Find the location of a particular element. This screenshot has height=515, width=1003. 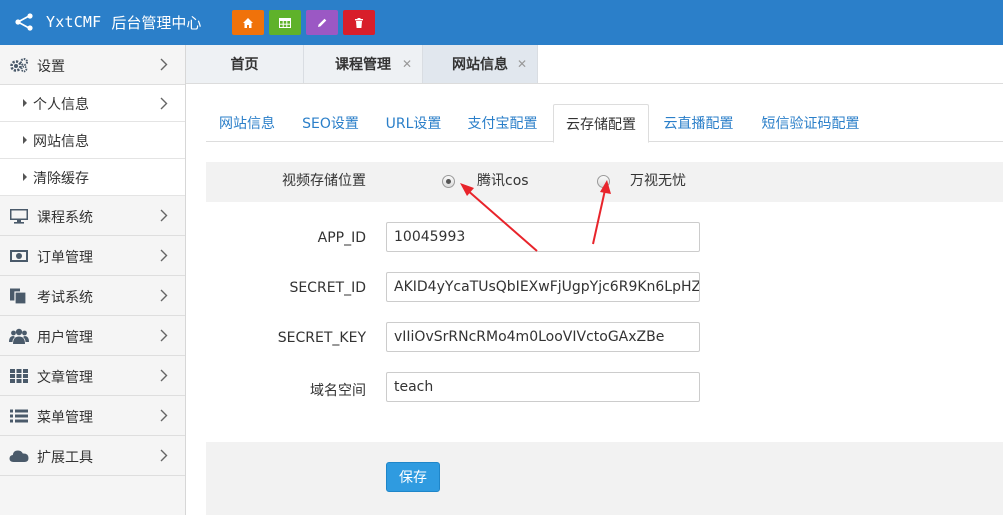

domain-label: 域名空间 is located at coordinates (338, 391).